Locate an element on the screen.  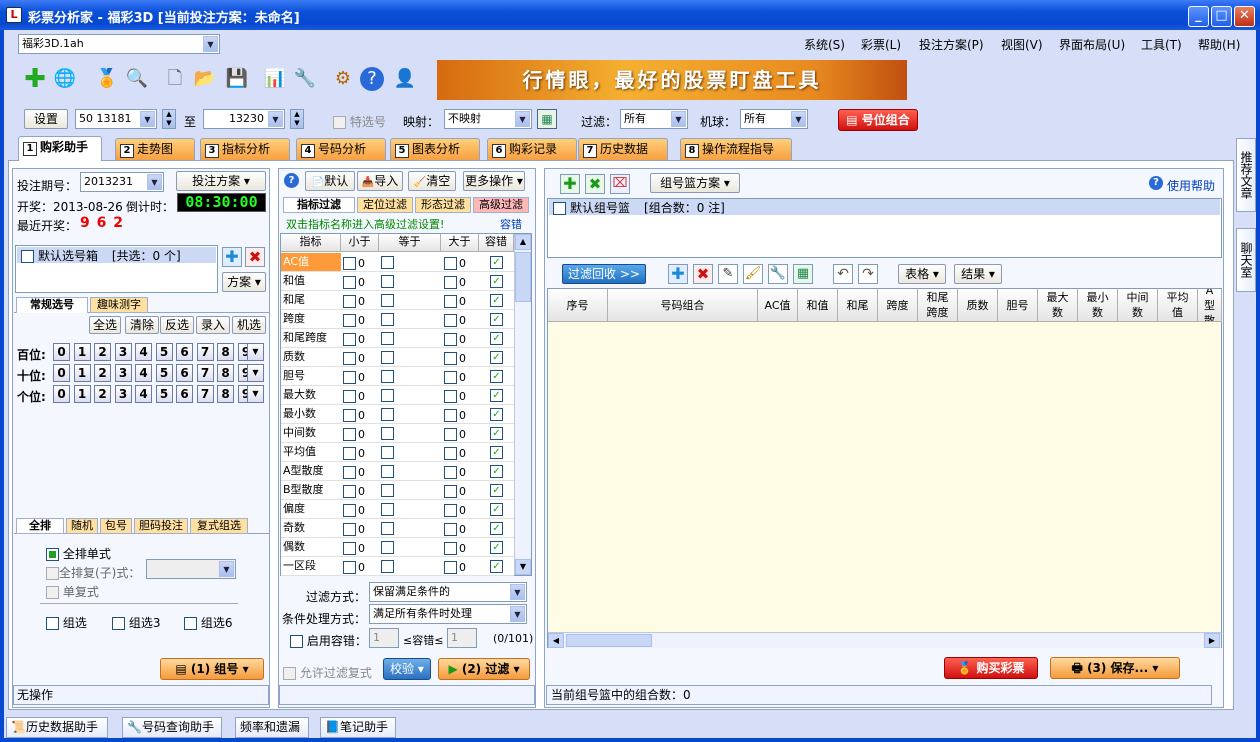
ad-banner: 行情眼，最好的股票盯盘工具 is located at coordinates (672, 80).